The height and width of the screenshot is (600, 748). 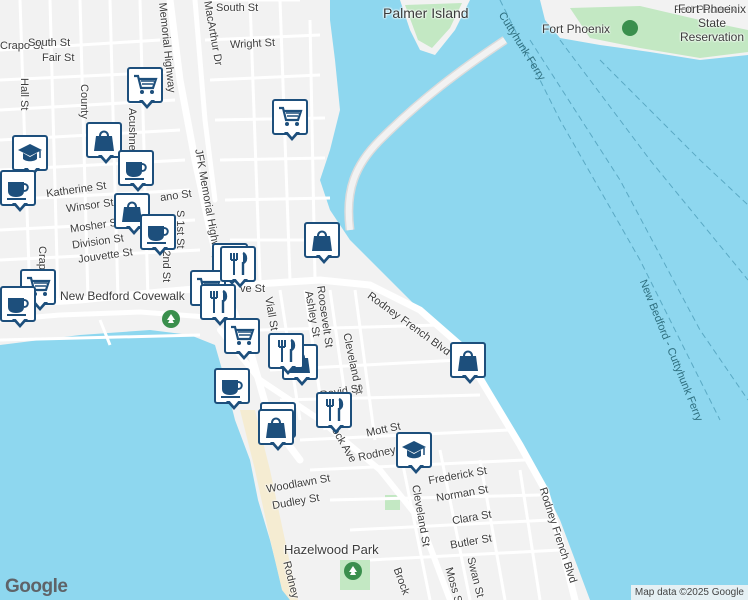 I want to click on palmer-island-label: Palmer Island, so click(x=426, y=13).